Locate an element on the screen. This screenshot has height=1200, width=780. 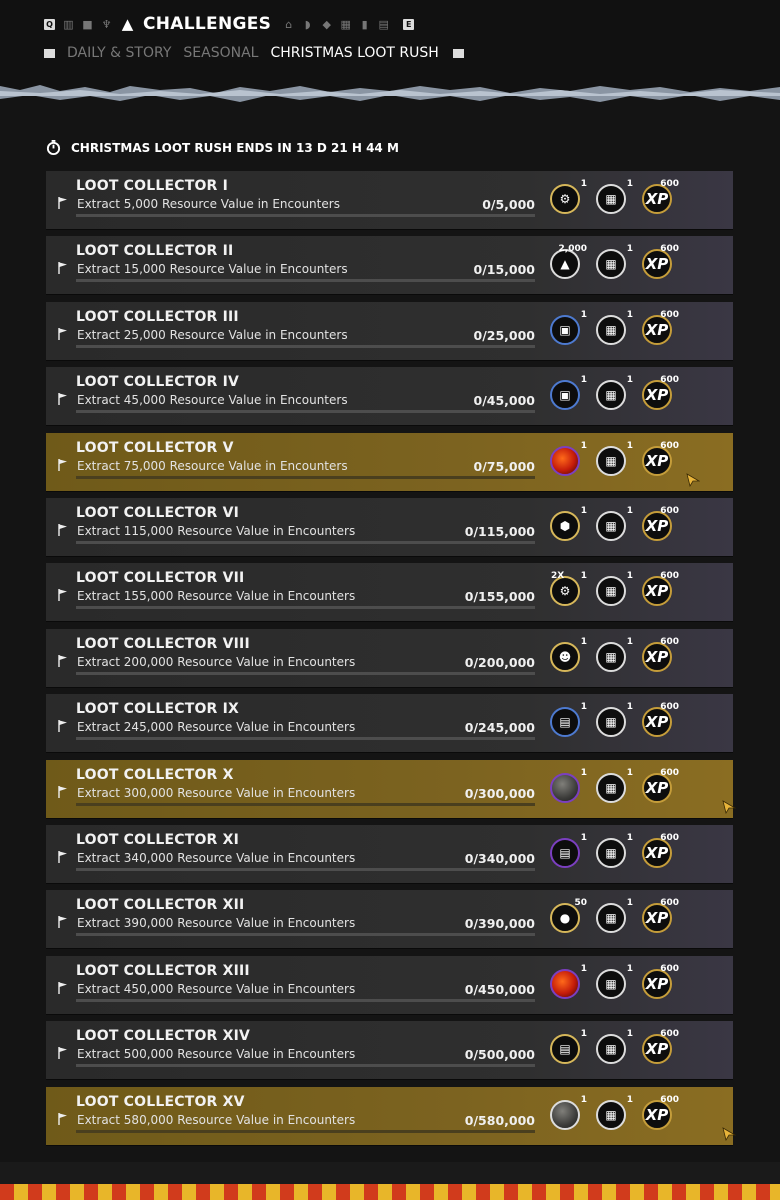
menu-icon-9: ▤ is located at coordinates (383, 24).